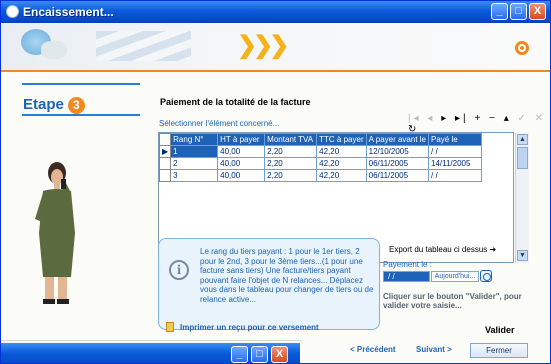 Image resolution: width=551 pixels, height=364 pixels. Describe the element at coordinates (415, 118) in the screenshot. I see `first-record-icon: |◂` at that location.